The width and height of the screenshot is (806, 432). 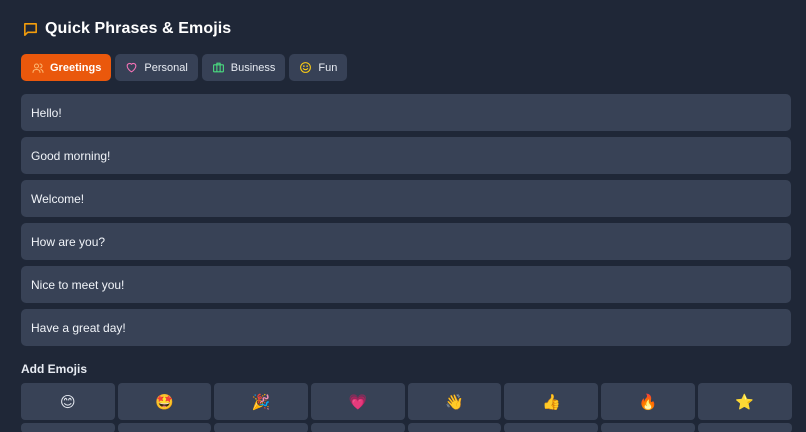 What do you see at coordinates (76, 67) in the screenshot?
I see `tab-label: Greetings` at bounding box center [76, 67].